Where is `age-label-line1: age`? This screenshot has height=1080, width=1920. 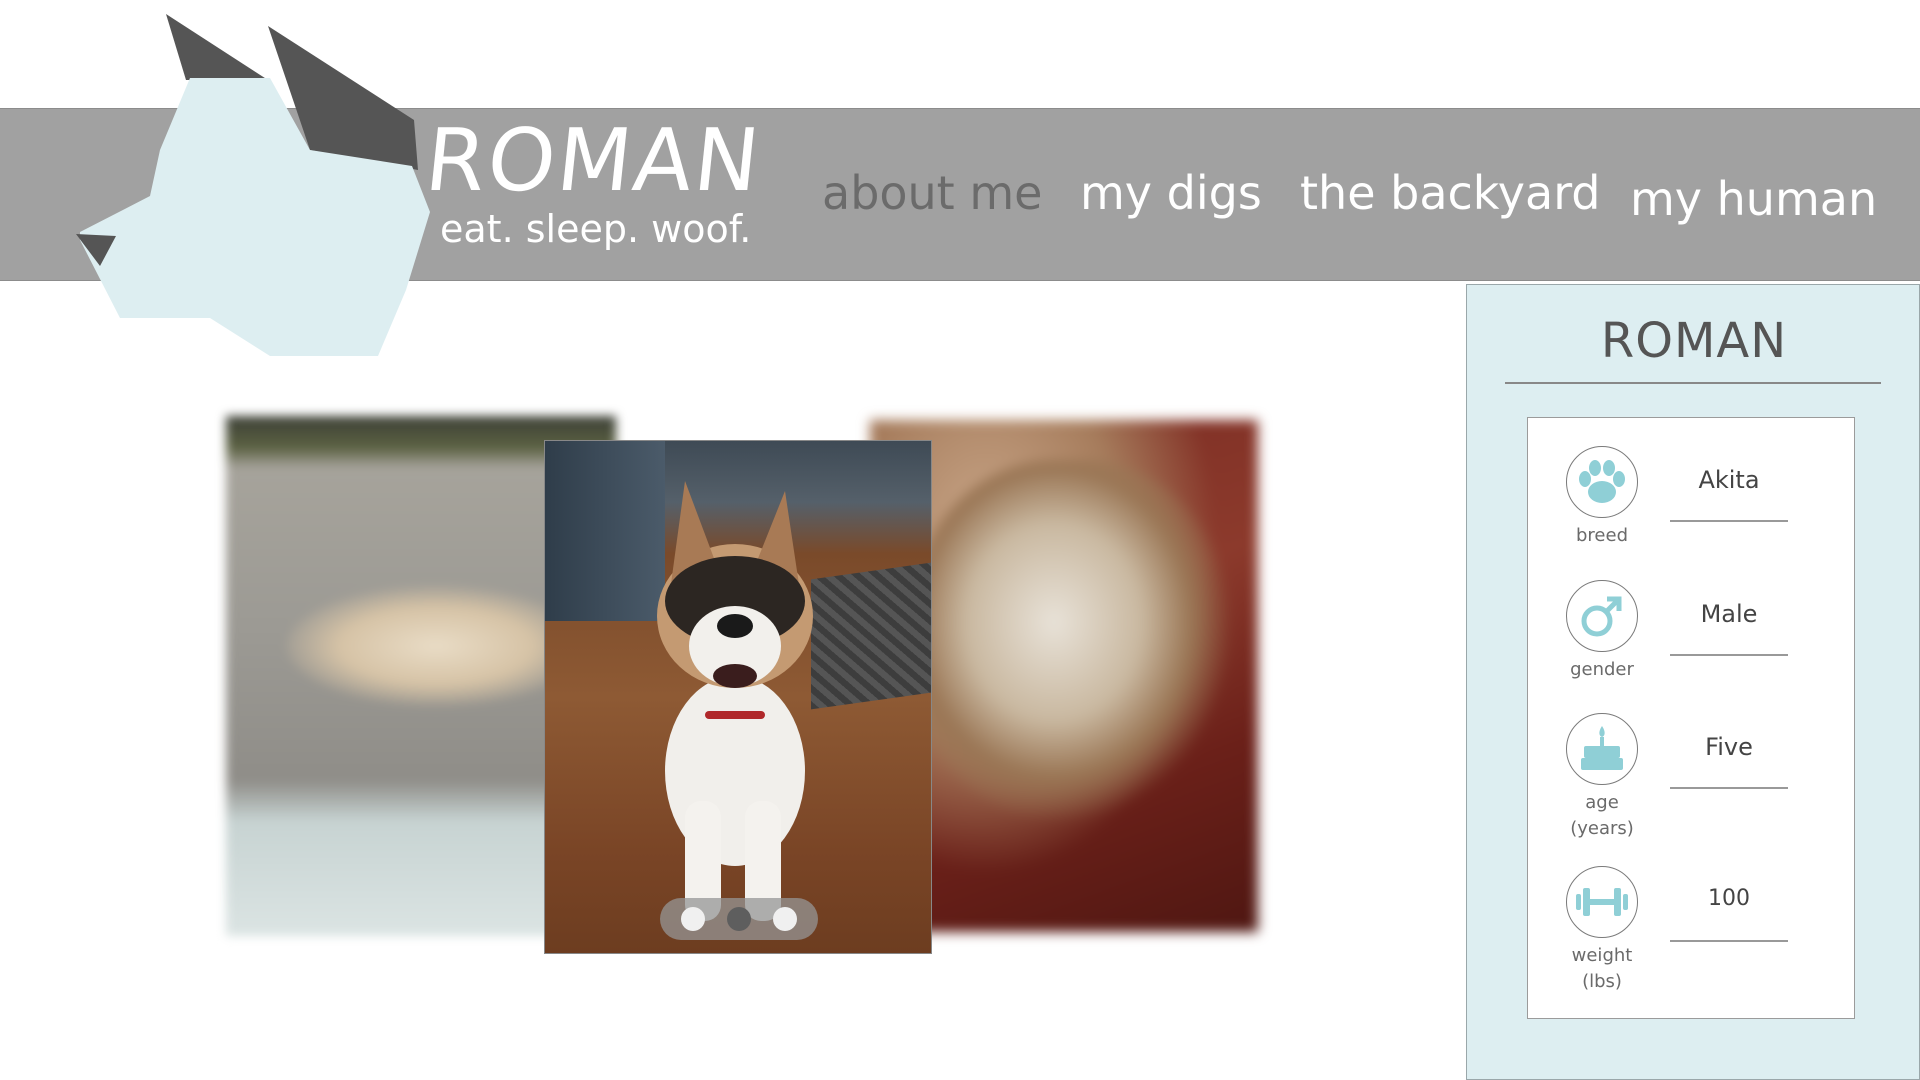 age-label-line1: age is located at coordinates (1602, 802).